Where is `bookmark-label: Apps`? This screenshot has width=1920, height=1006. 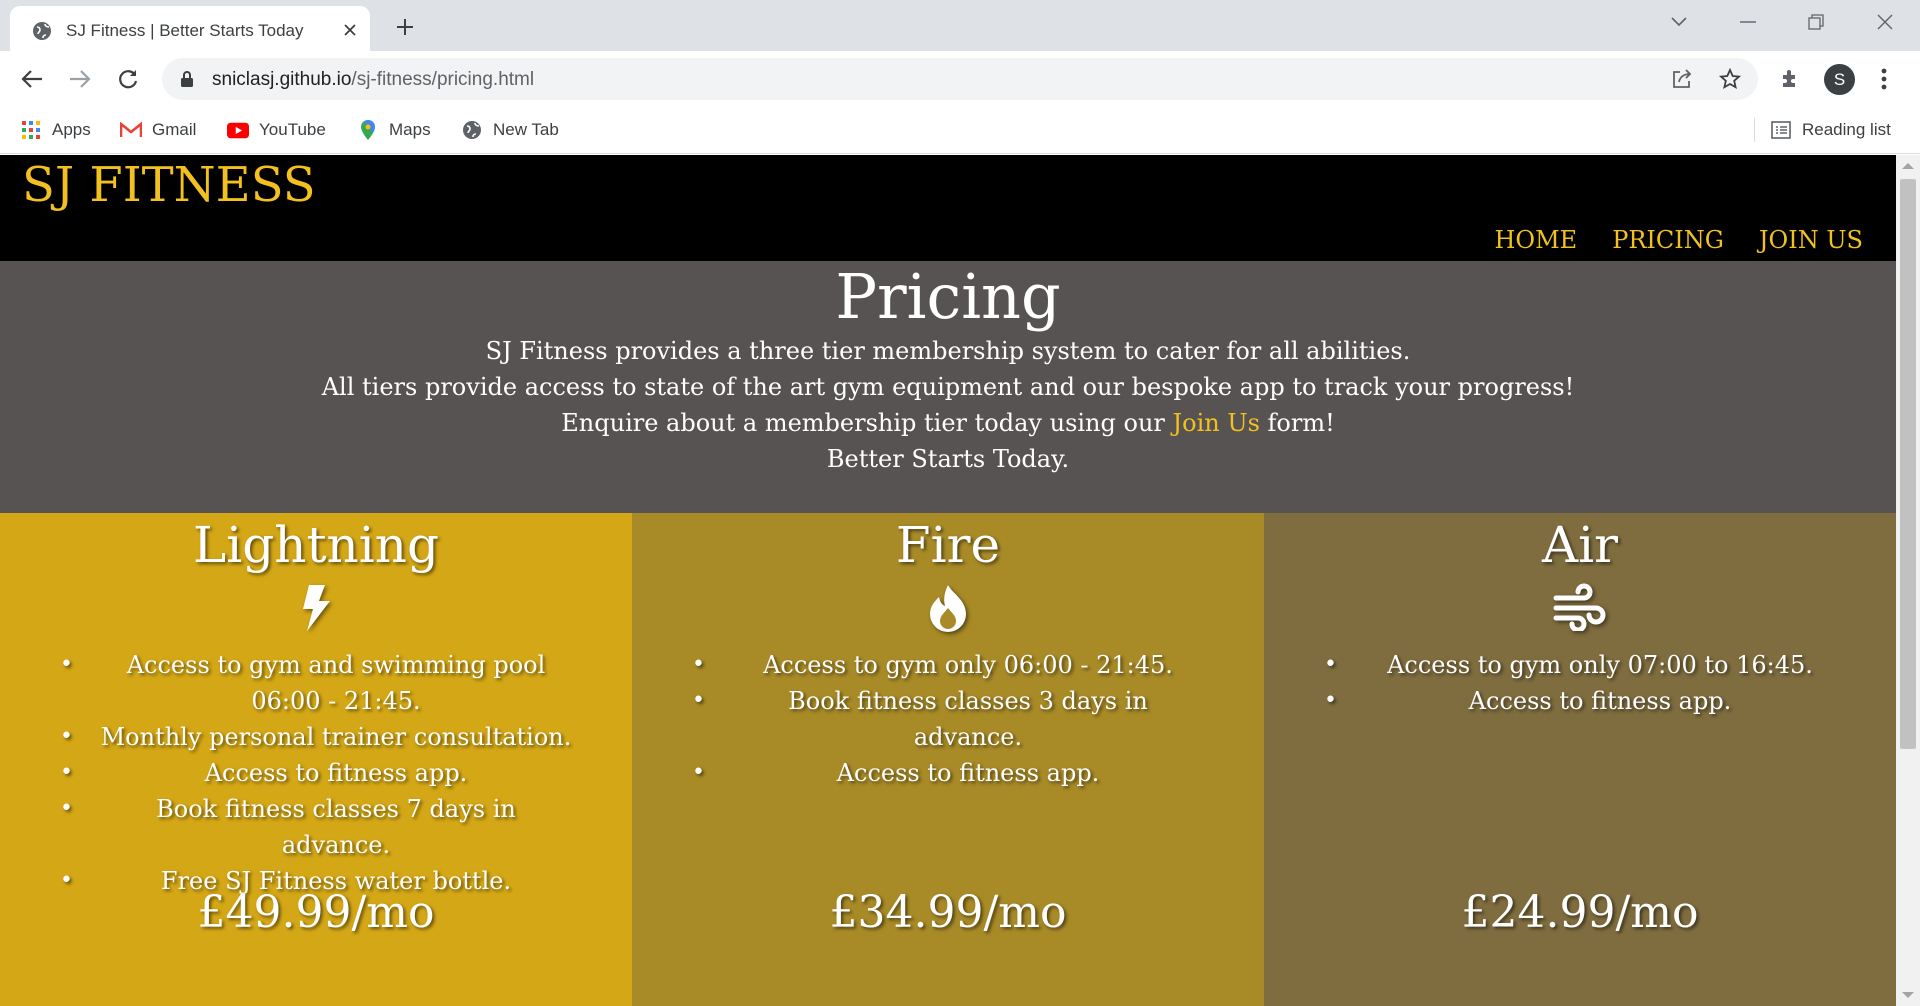
bookmark-label: Apps is located at coordinates (71, 129).